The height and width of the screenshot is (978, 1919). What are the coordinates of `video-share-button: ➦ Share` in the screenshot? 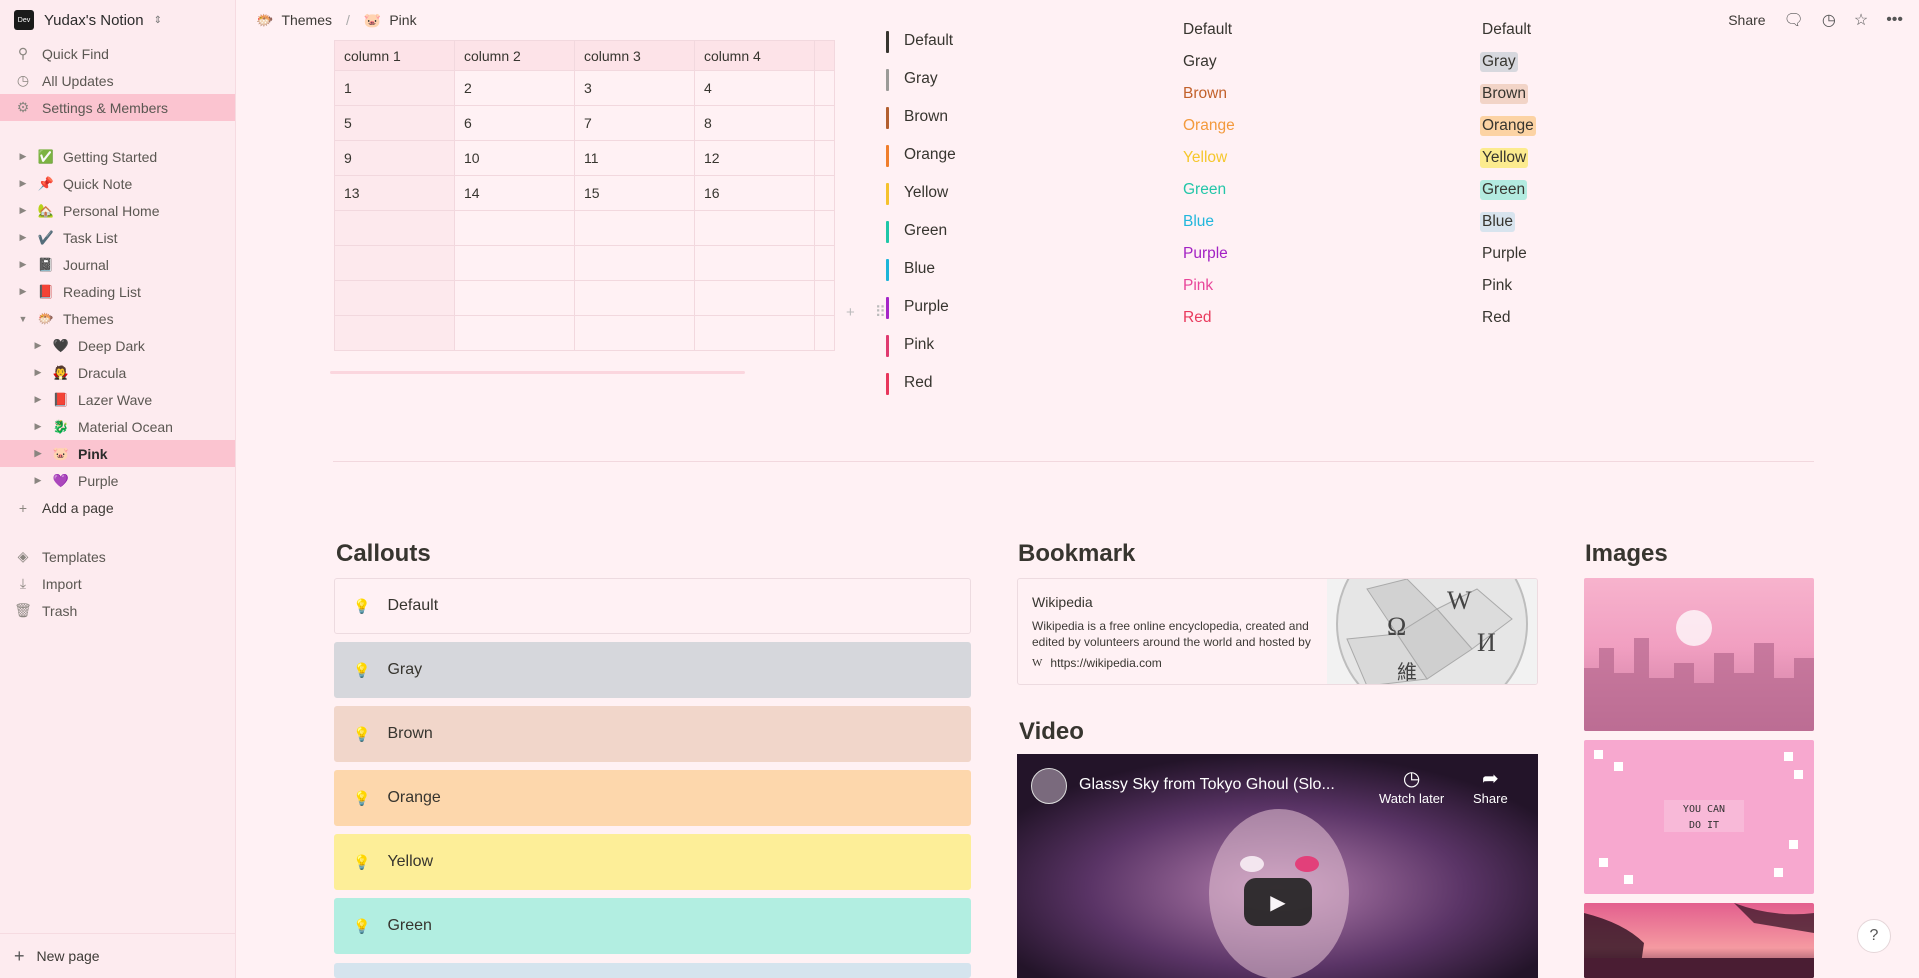 It's located at (1490, 786).